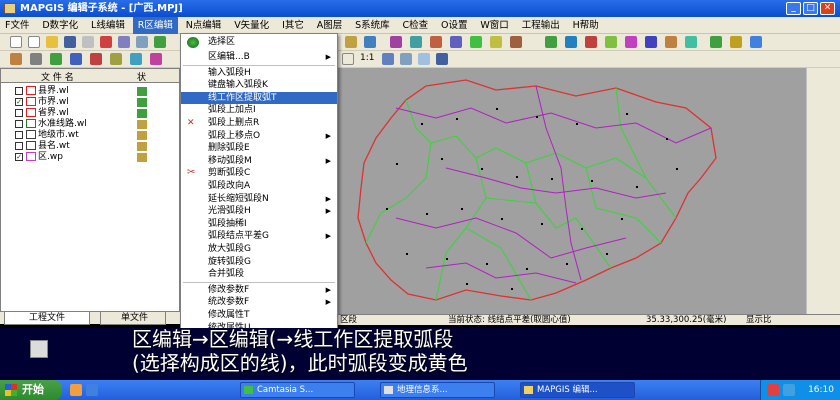 This screenshot has height=400, width=840. Describe the element at coordinates (81, 135) in the screenshot. I see `file-list-item: 地级市.wt` at that location.